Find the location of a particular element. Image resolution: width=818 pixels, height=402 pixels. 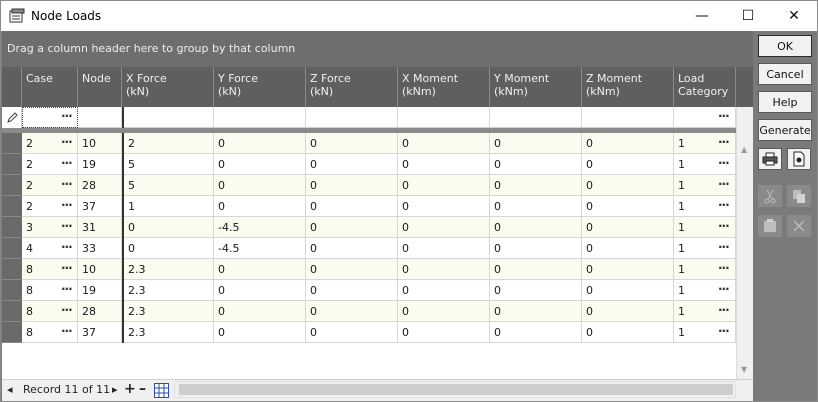

horizontal-scroll-thumb is located at coordinates (456, 389).